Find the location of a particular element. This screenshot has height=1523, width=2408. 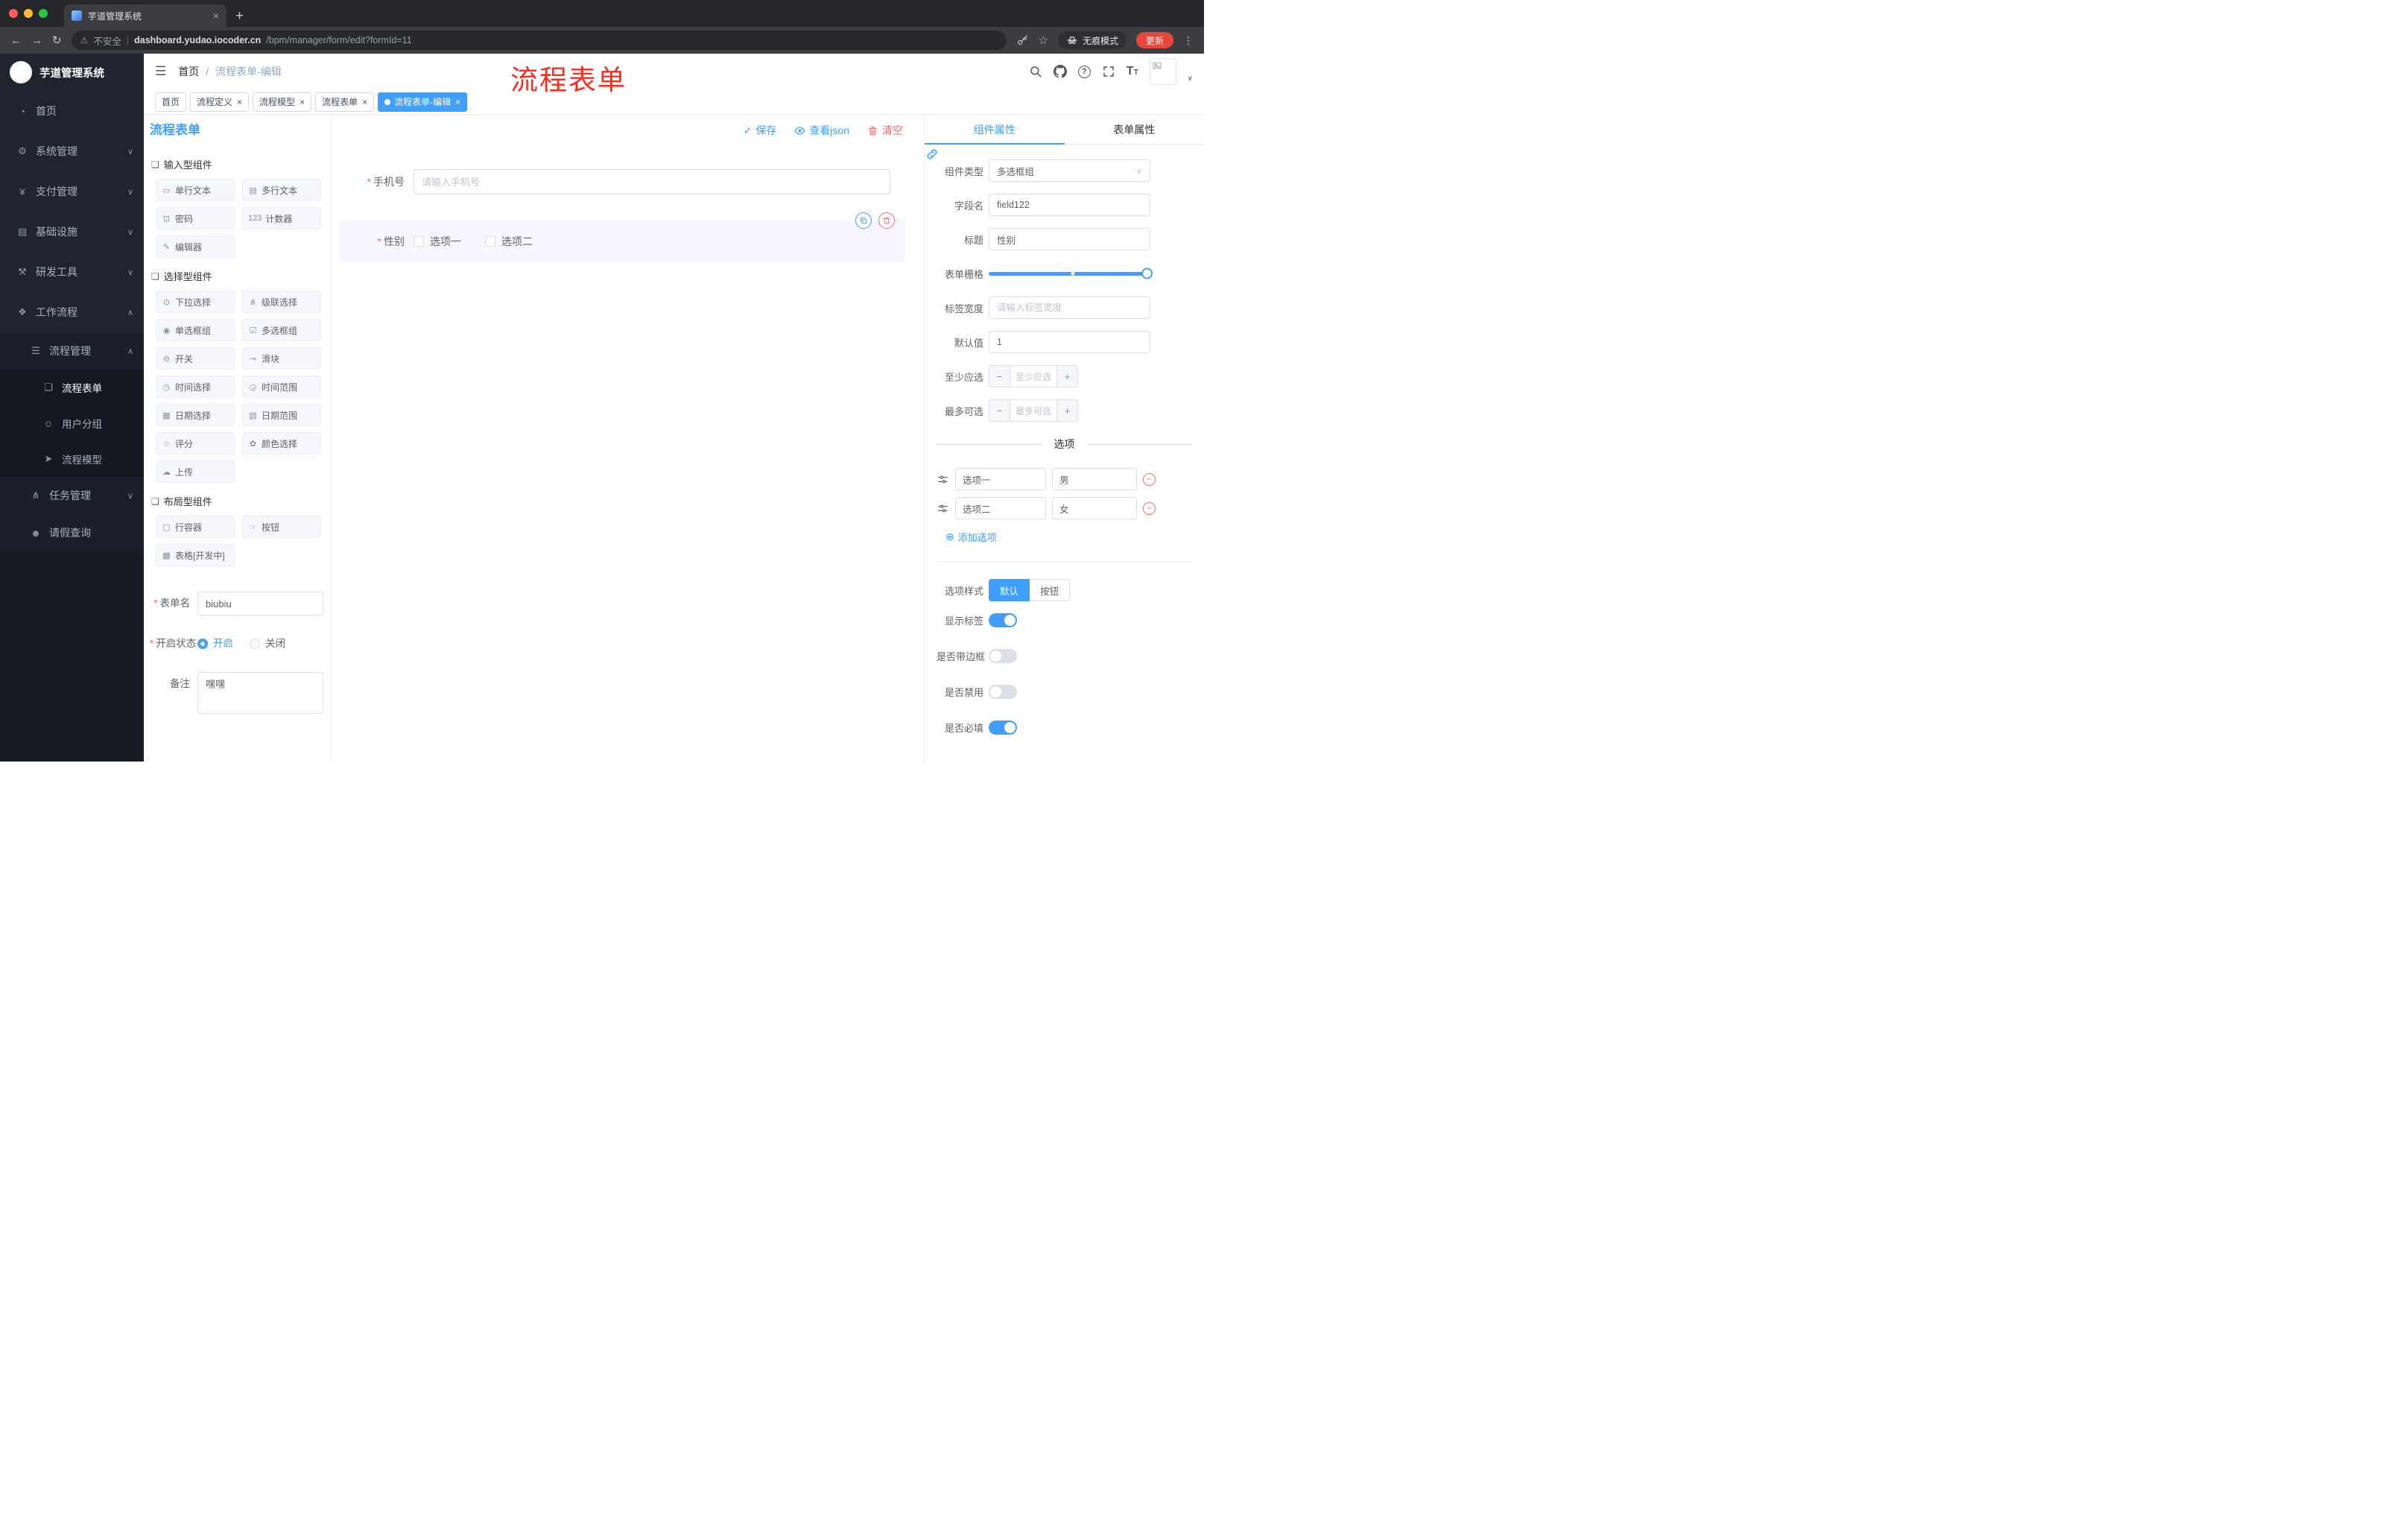

tag-process-model: 流程模型 × is located at coordinates (282, 102).